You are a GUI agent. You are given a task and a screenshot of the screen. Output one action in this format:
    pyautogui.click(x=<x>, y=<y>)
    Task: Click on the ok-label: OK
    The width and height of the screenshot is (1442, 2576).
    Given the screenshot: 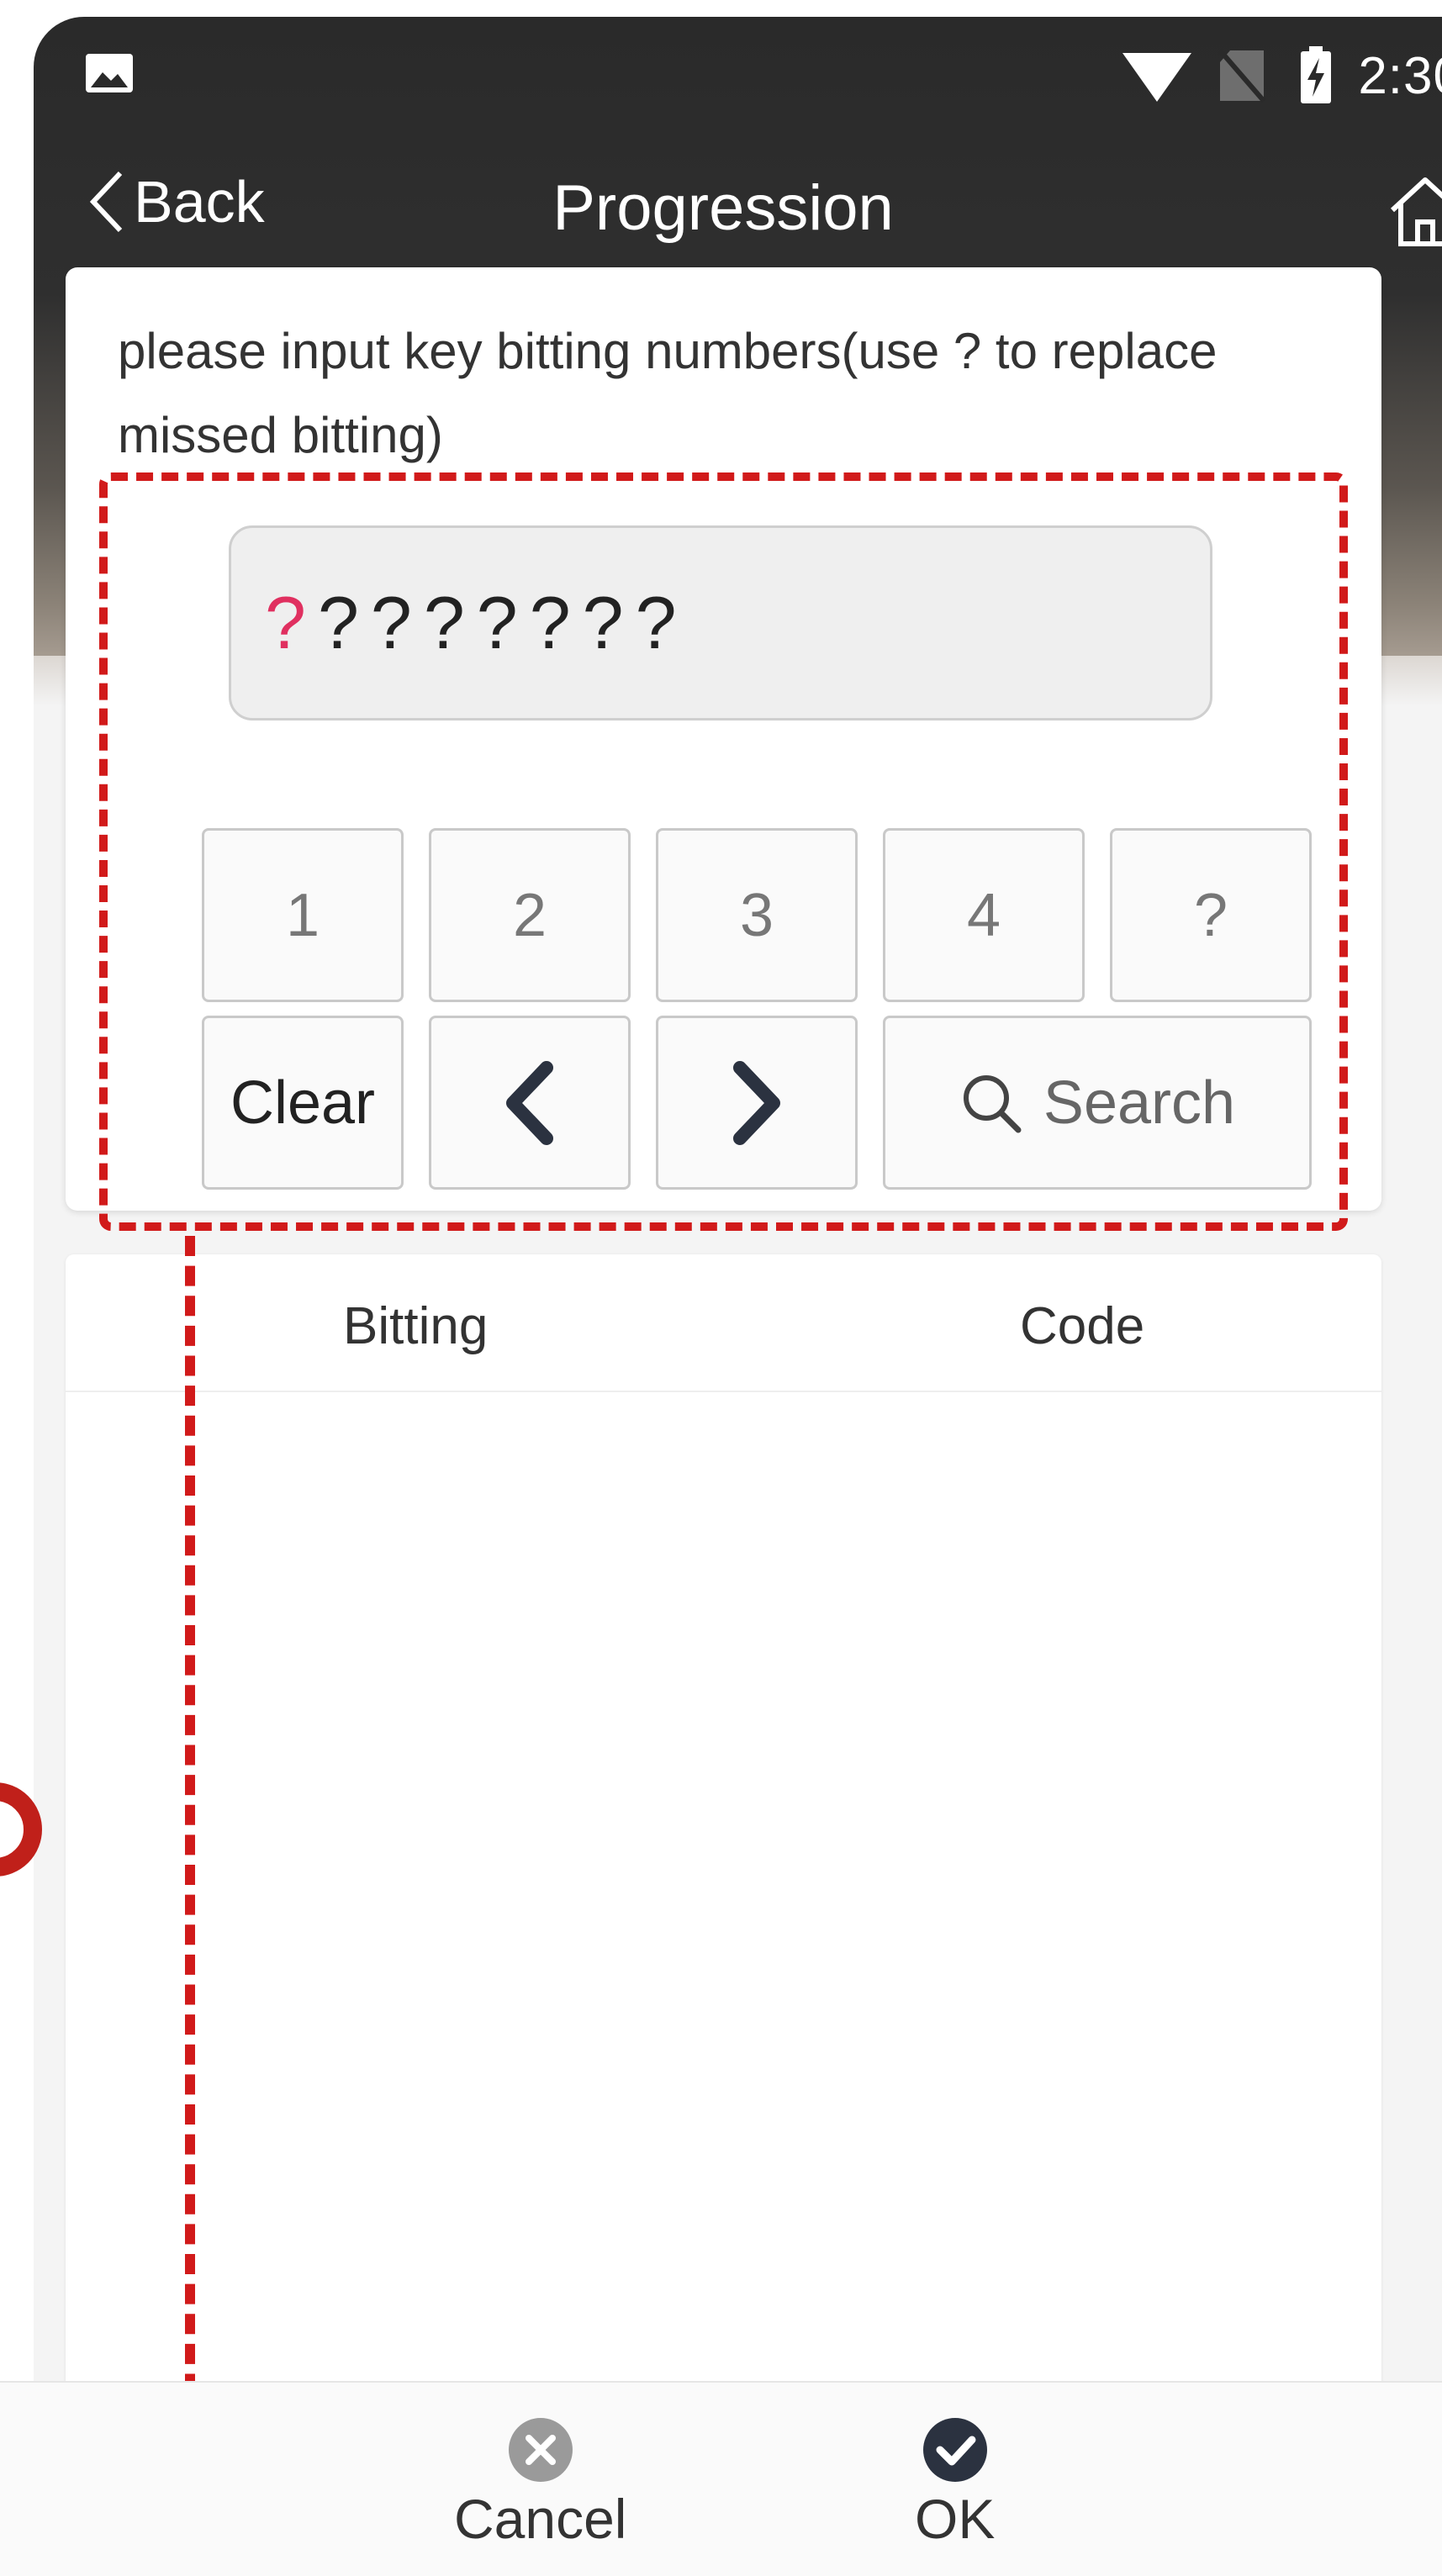 What is the action you would take?
    pyautogui.click(x=955, y=2519)
    